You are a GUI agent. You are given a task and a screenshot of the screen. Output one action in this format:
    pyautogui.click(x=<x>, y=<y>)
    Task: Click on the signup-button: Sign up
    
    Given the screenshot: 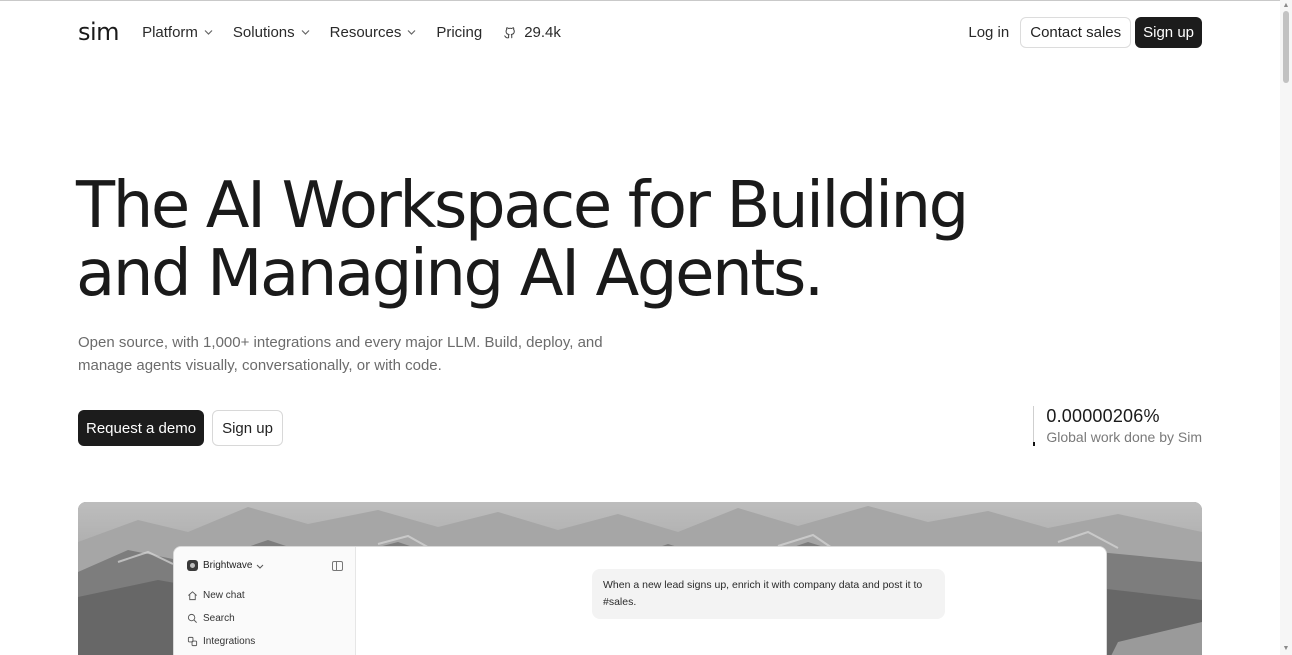 What is the action you would take?
    pyautogui.click(x=1168, y=32)
    